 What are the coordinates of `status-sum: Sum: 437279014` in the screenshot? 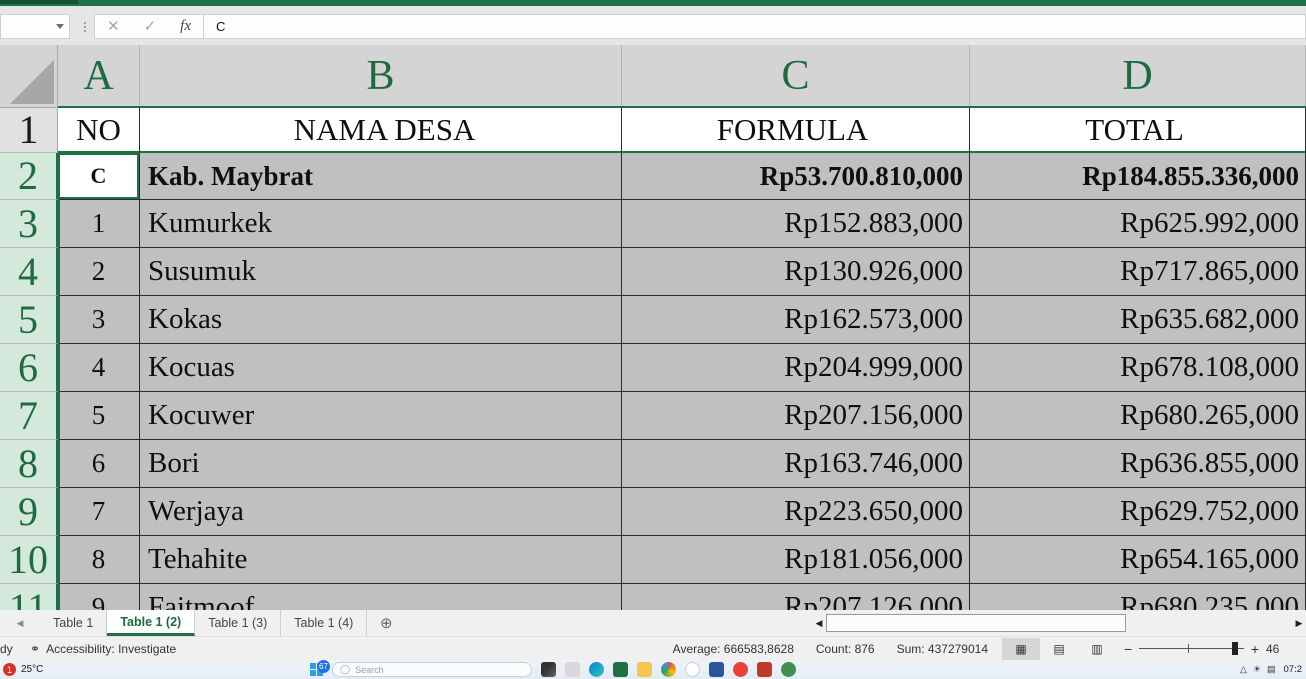 It's located at (942, 649).